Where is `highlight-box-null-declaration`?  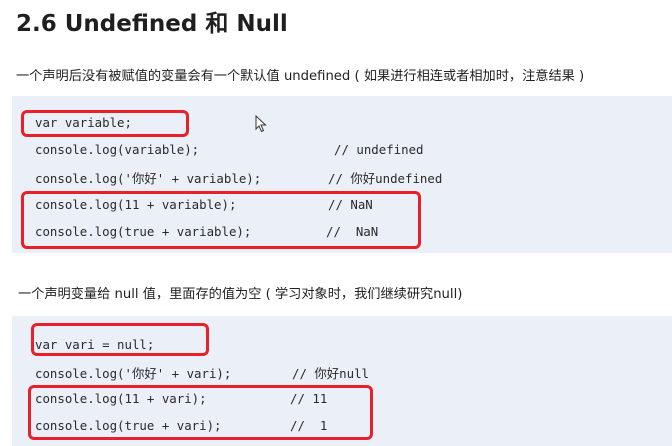 highlight-box-null-declaration is located at coordinates (120, 339).